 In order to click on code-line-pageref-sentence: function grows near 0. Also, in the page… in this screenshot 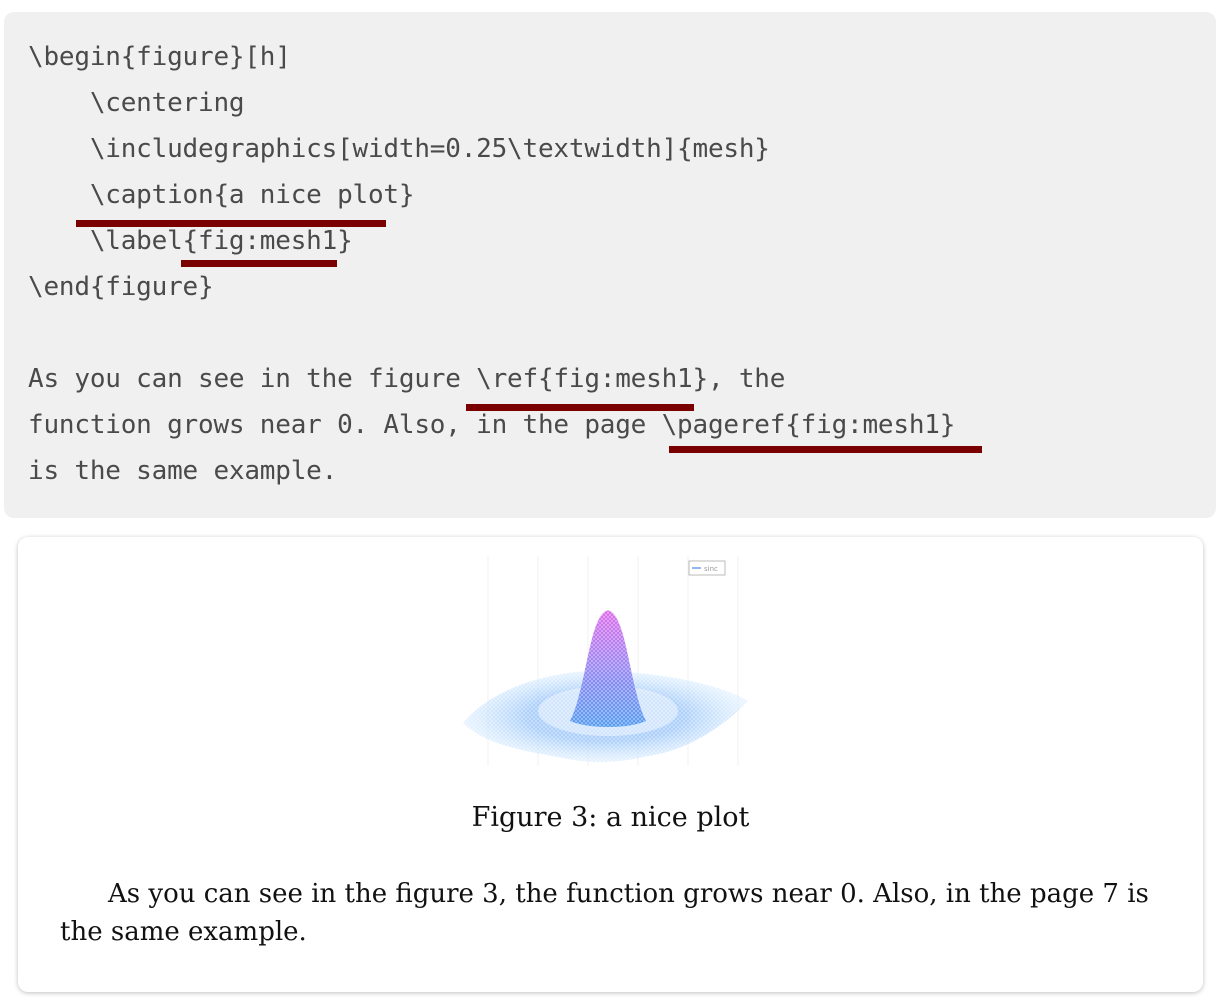, I will do `click(492, 425)`.